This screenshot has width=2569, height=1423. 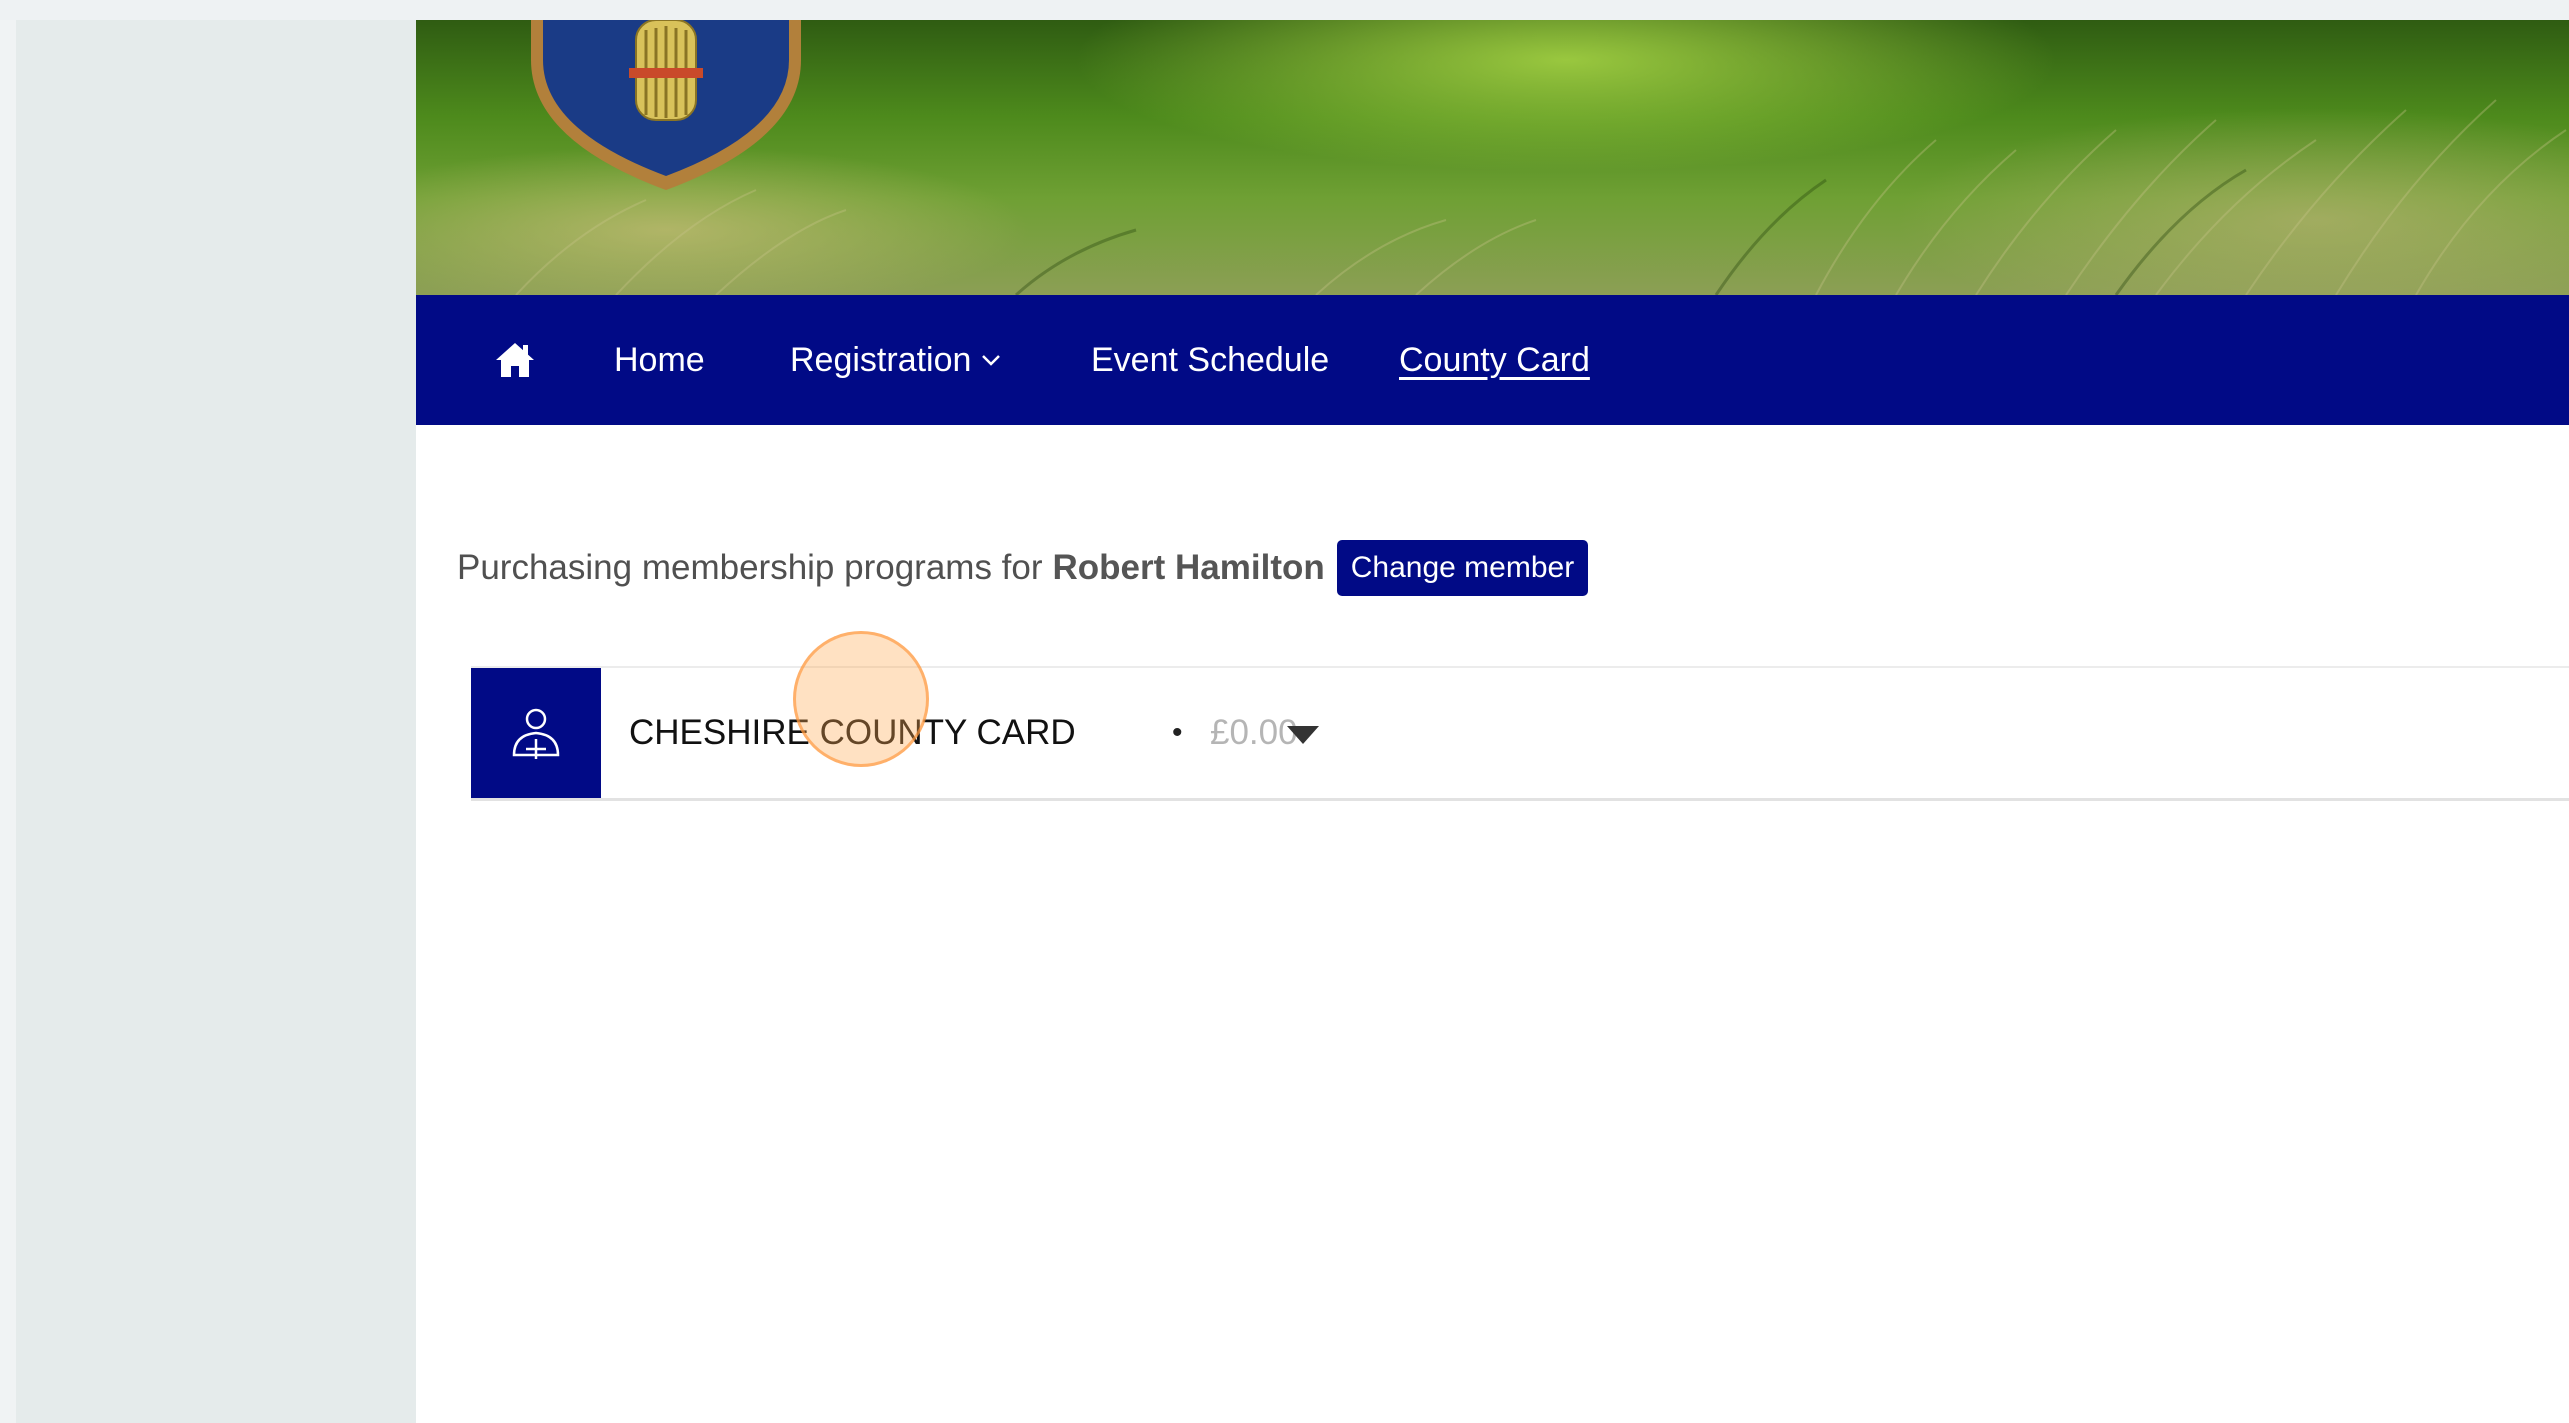 I want to click on membership-title: CHESHIRE COUNTY CARD, so click(x=852, y=732).